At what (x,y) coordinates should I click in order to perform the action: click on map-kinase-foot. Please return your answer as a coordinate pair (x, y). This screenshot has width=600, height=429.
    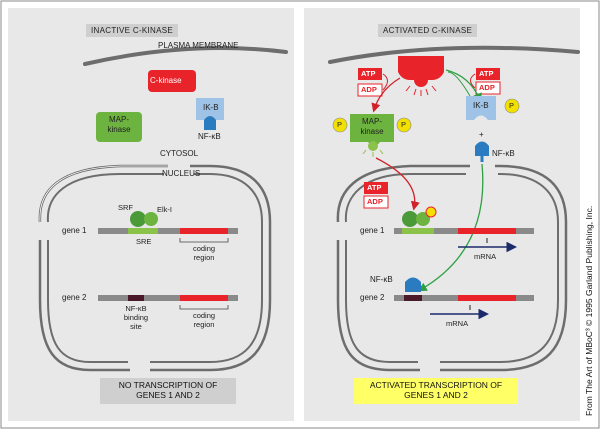
    Looking at the image, I should click on (373, 146).